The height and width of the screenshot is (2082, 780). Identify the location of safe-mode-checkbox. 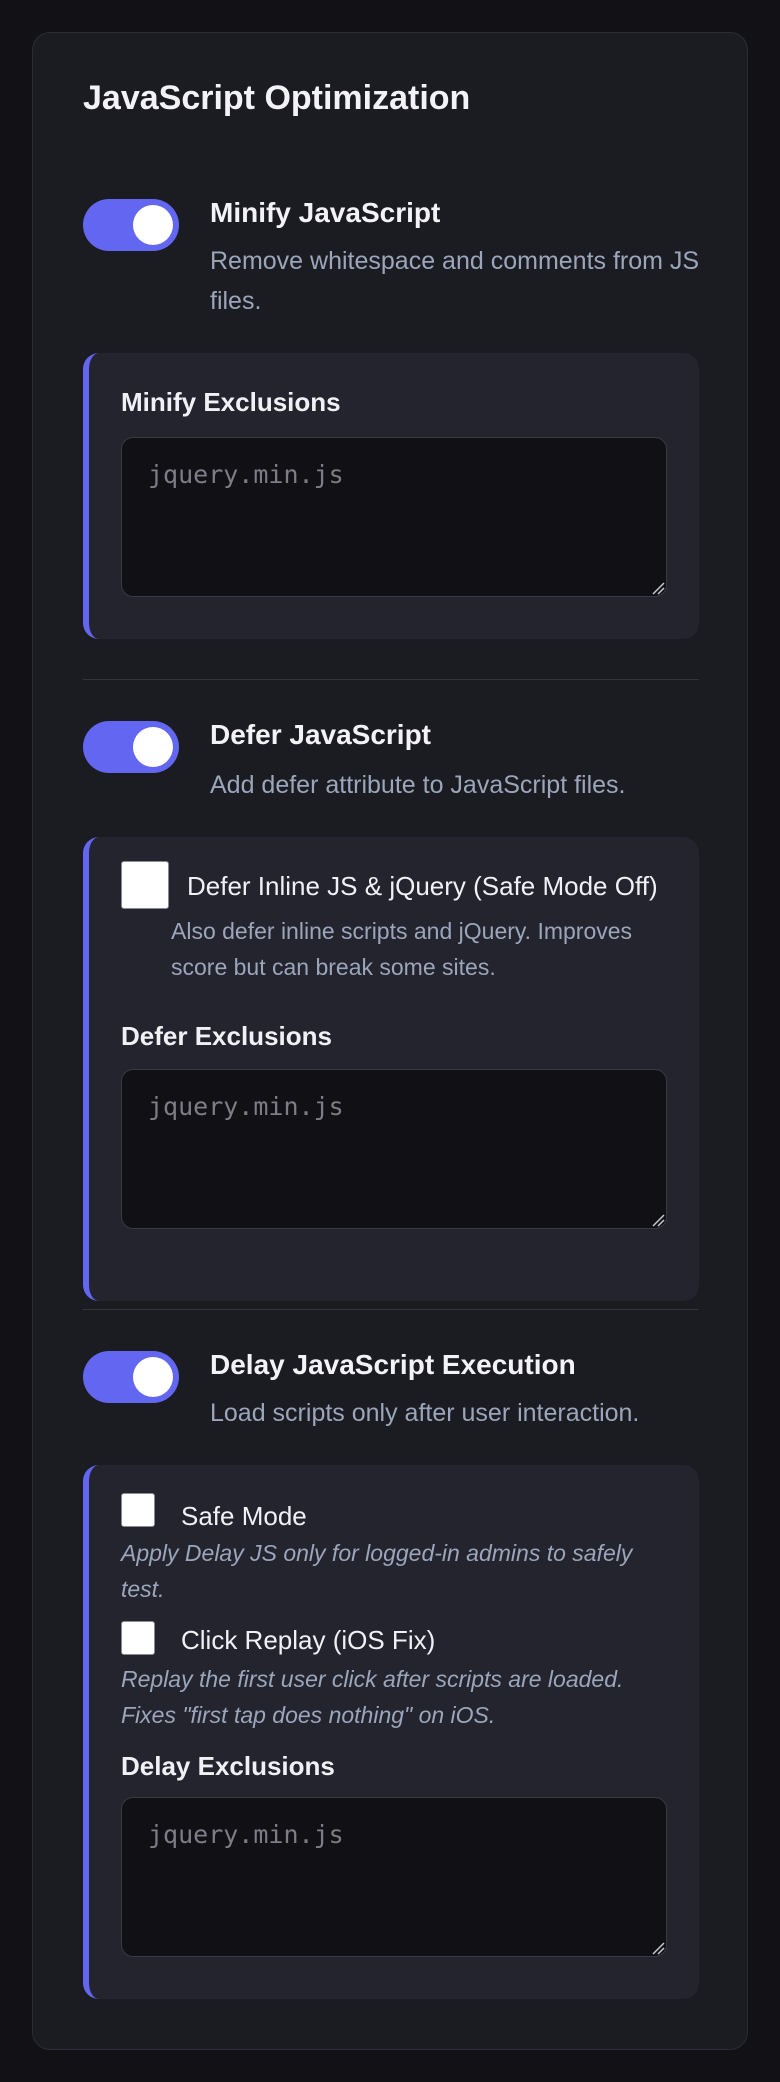
(138, 1510).